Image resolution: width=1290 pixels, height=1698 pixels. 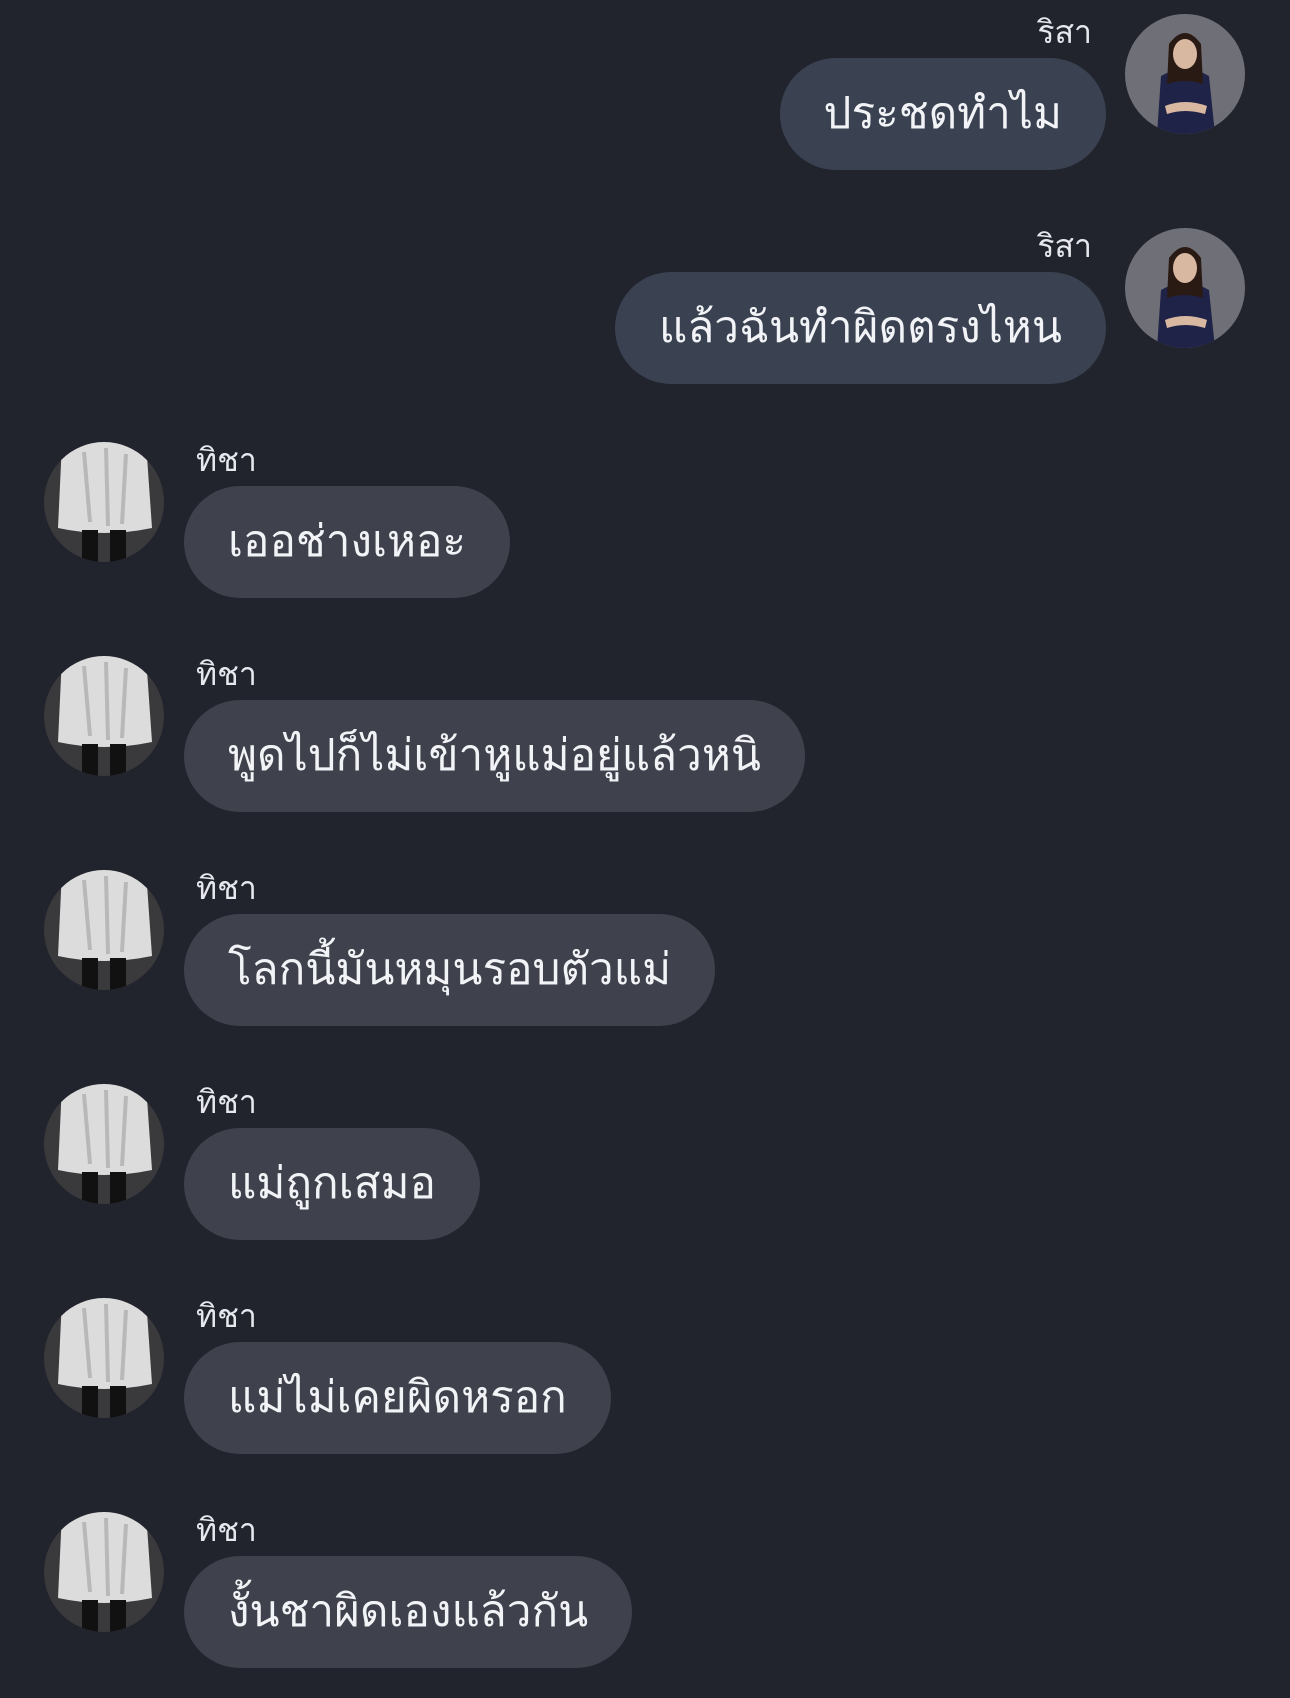 I want to click on message-row: ริสา ประชดทำไม, so click(x=645, y=100).